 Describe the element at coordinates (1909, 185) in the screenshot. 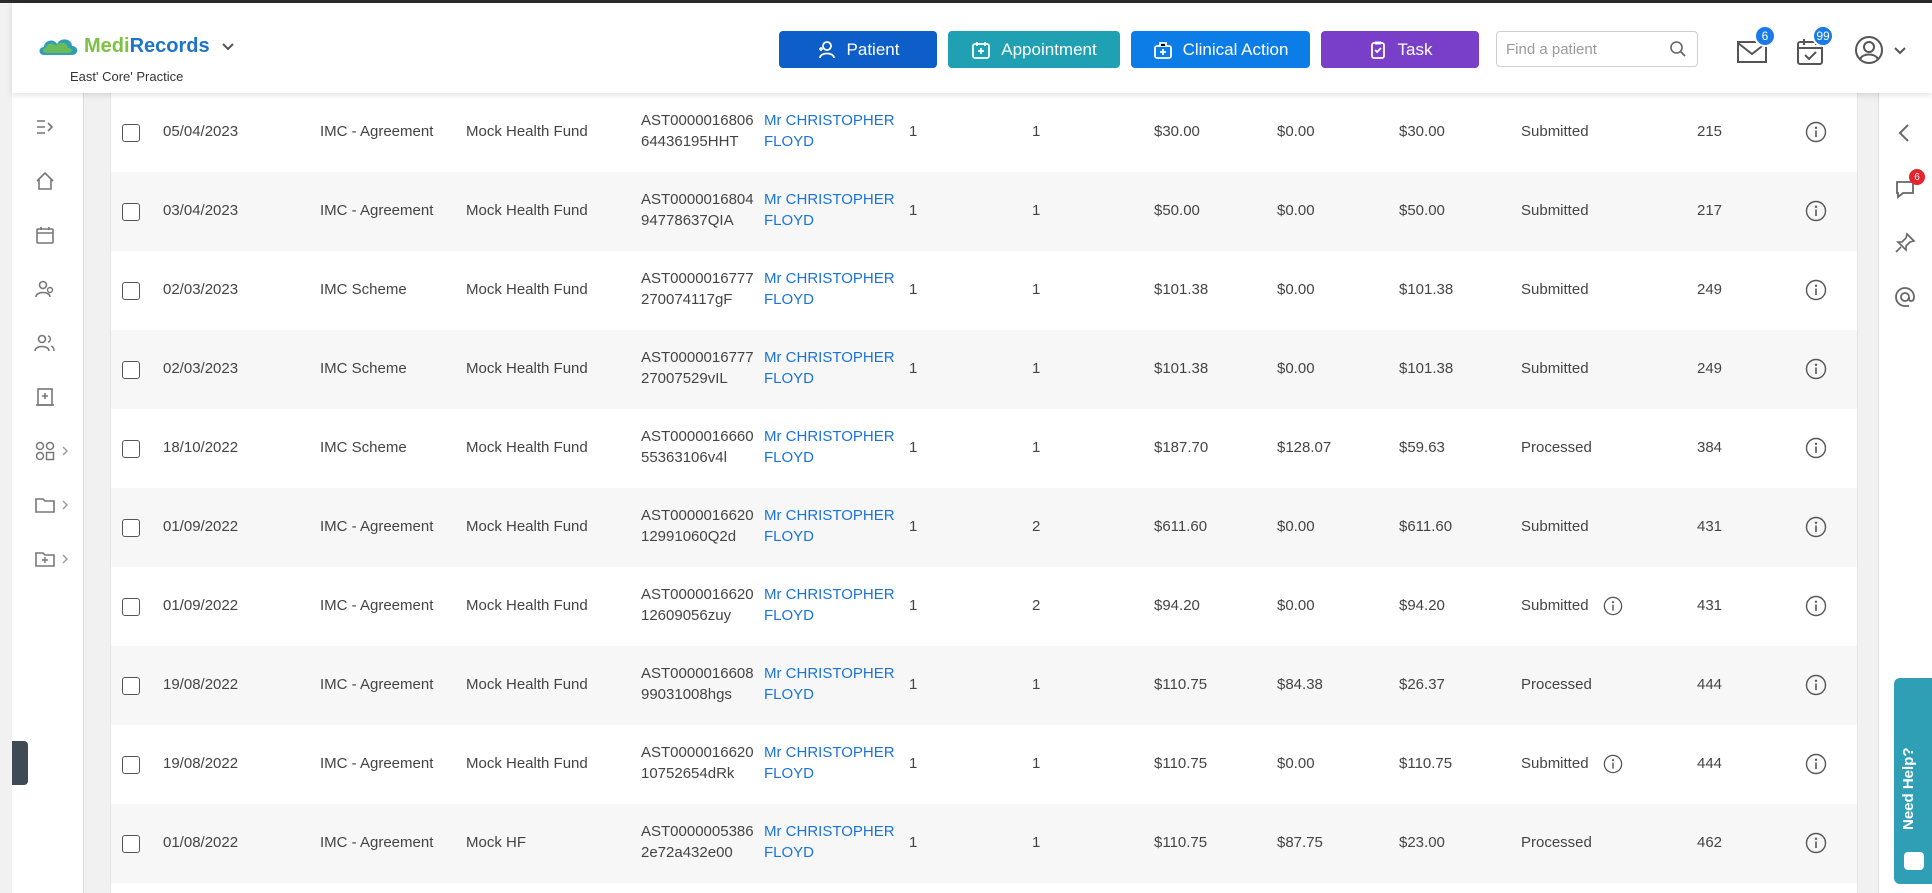

I see `chat-button: 6` at that location.